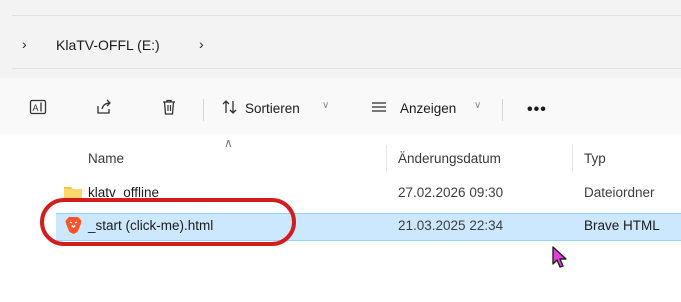  What do you see at coordinates (168, 222) in the screenshot?
I see `annotation-highlight` at bounding box center [168, 222].